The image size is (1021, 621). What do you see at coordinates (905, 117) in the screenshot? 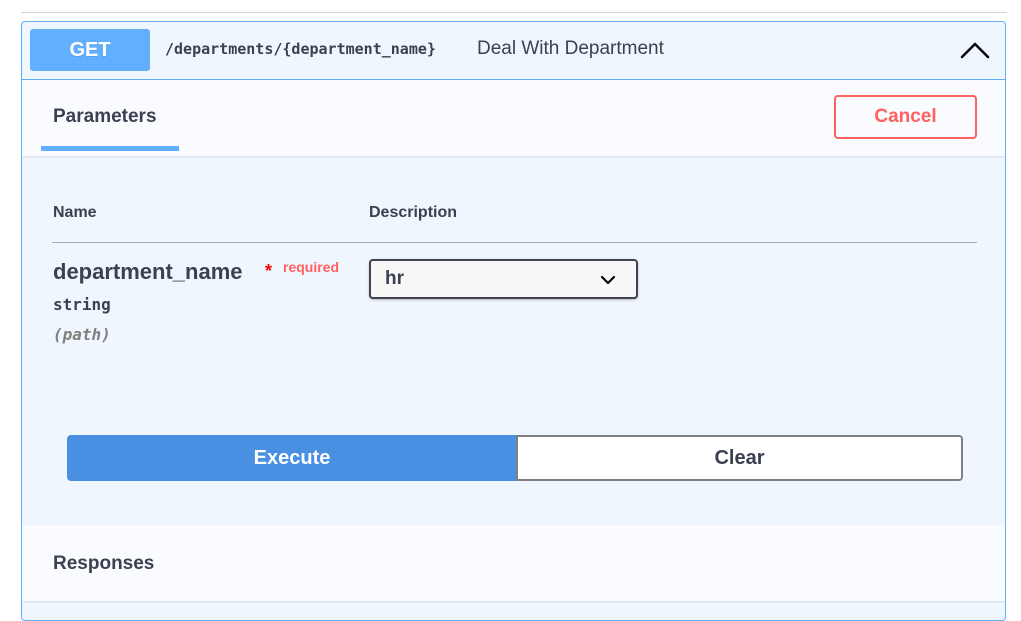
I see `cancel-button: Cancel` at bounding box center [905, 117].